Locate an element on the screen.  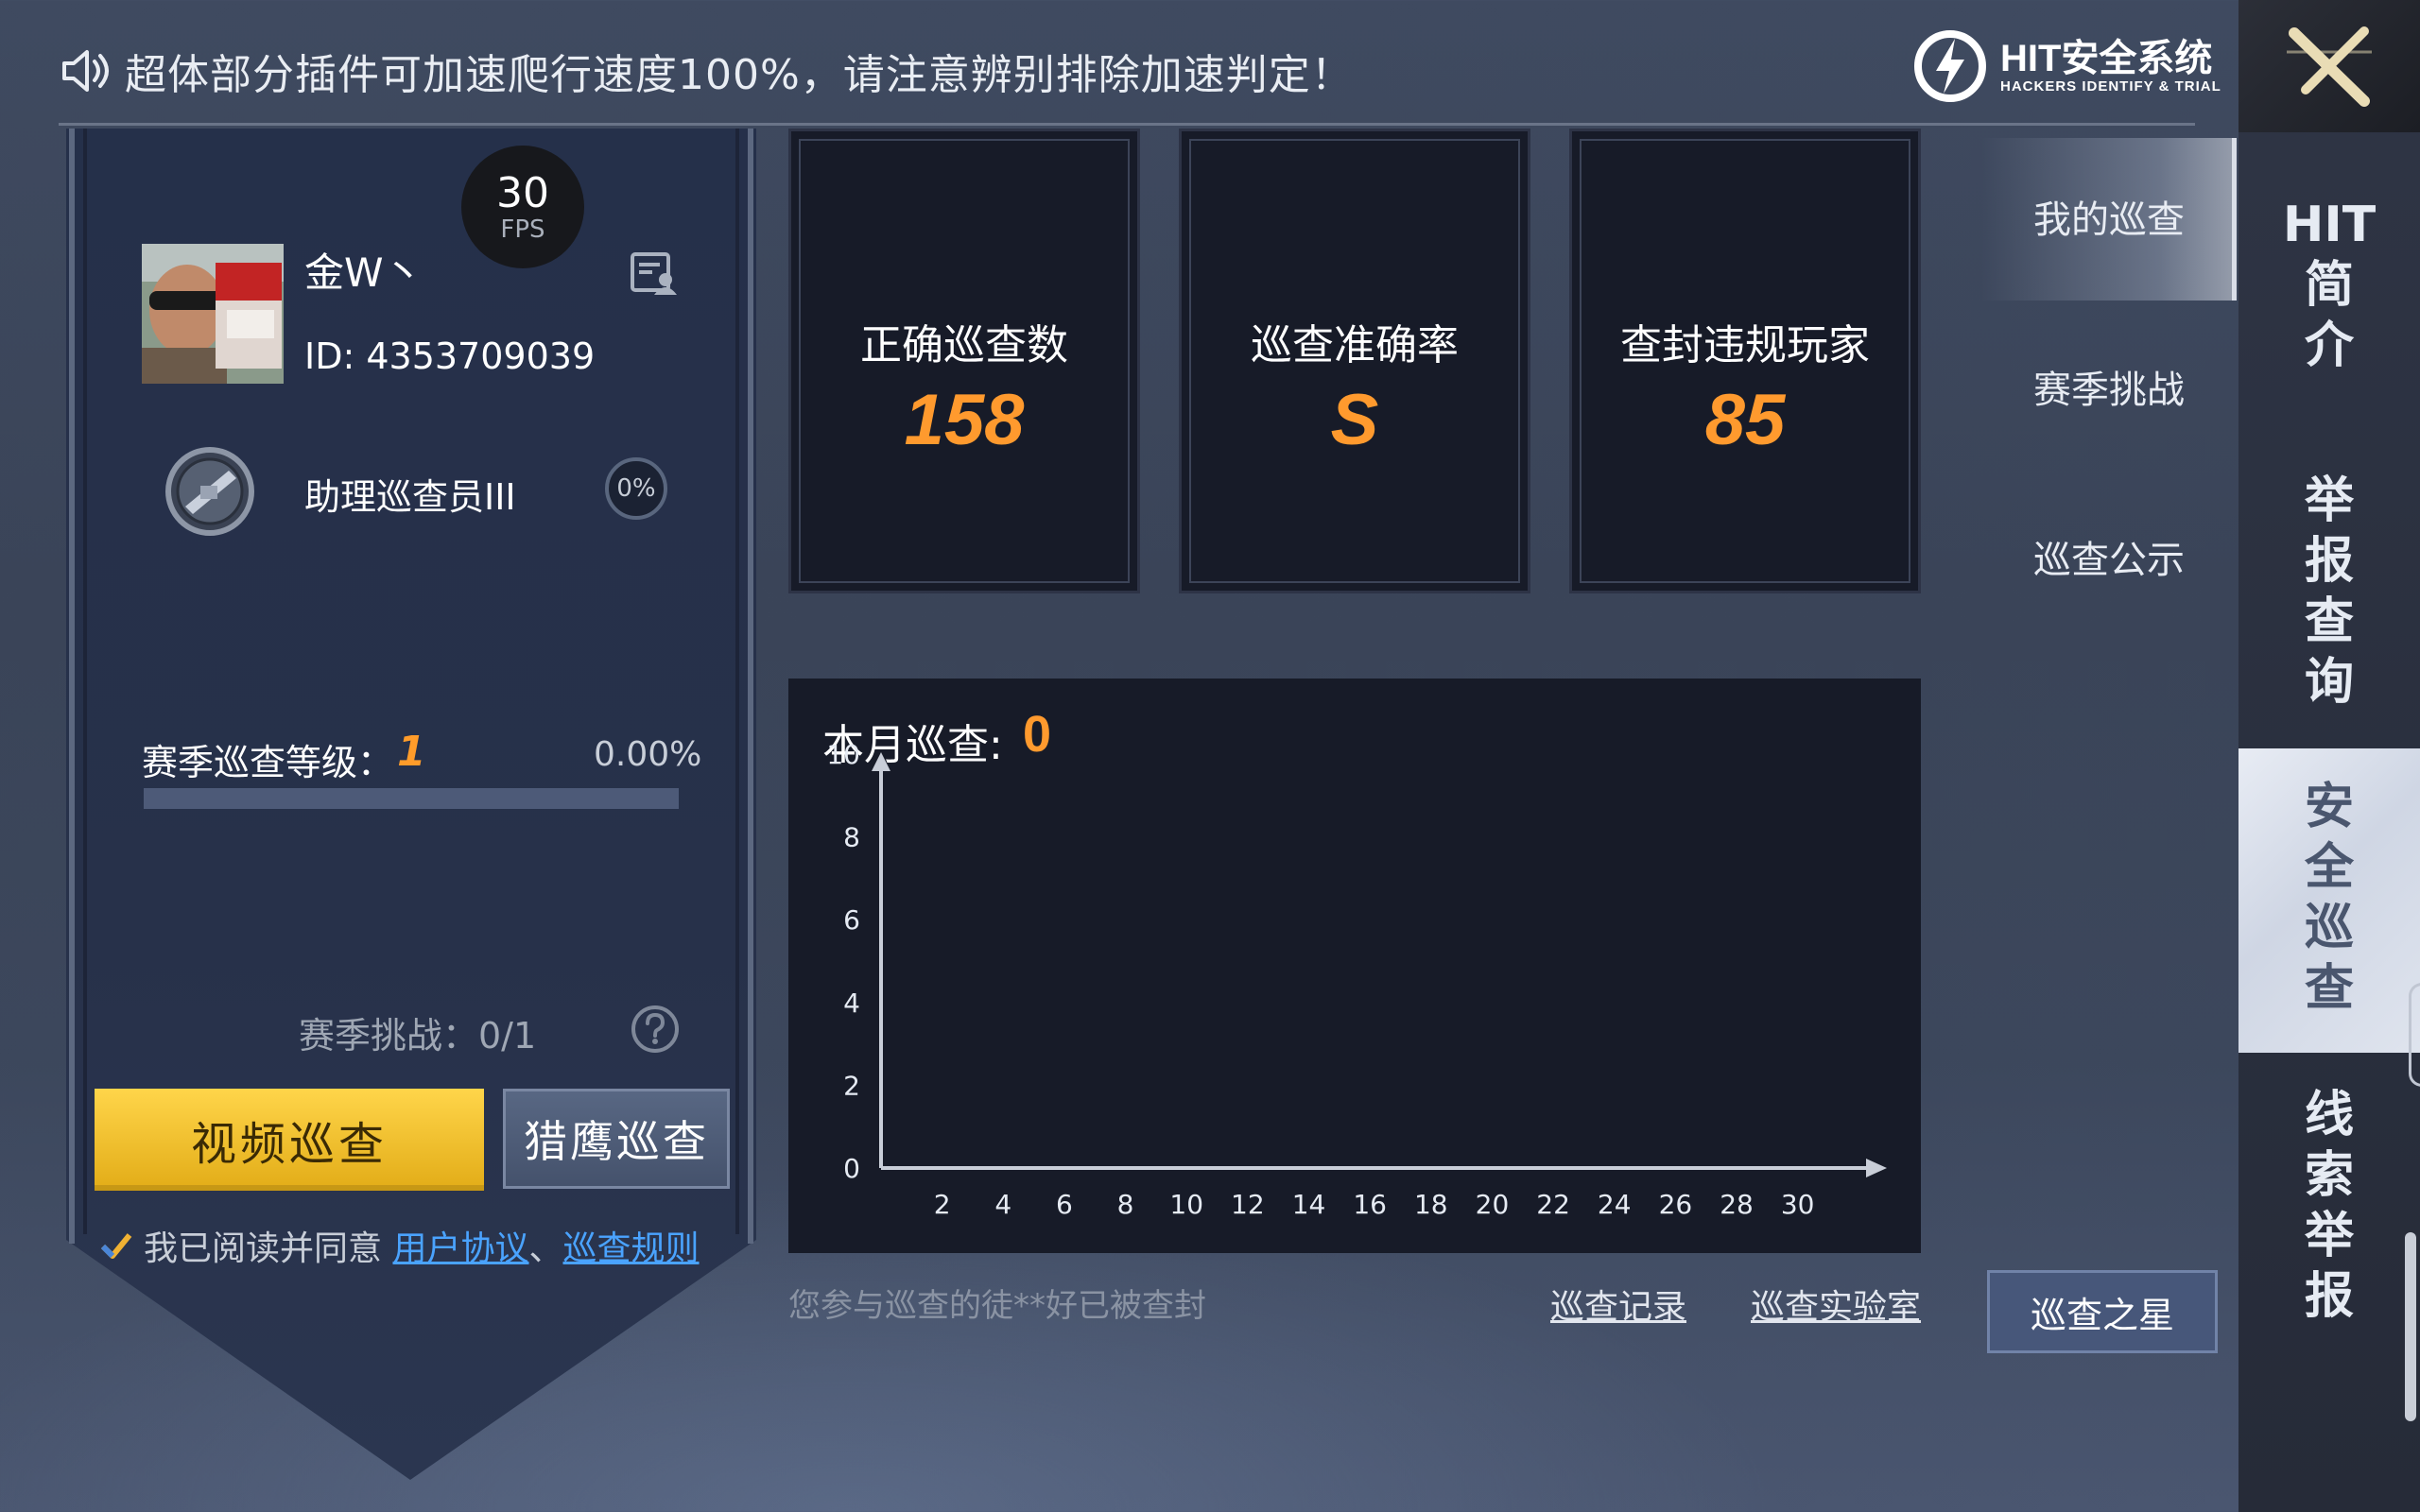
stat-value: S is located at coordinates (1354, 420).